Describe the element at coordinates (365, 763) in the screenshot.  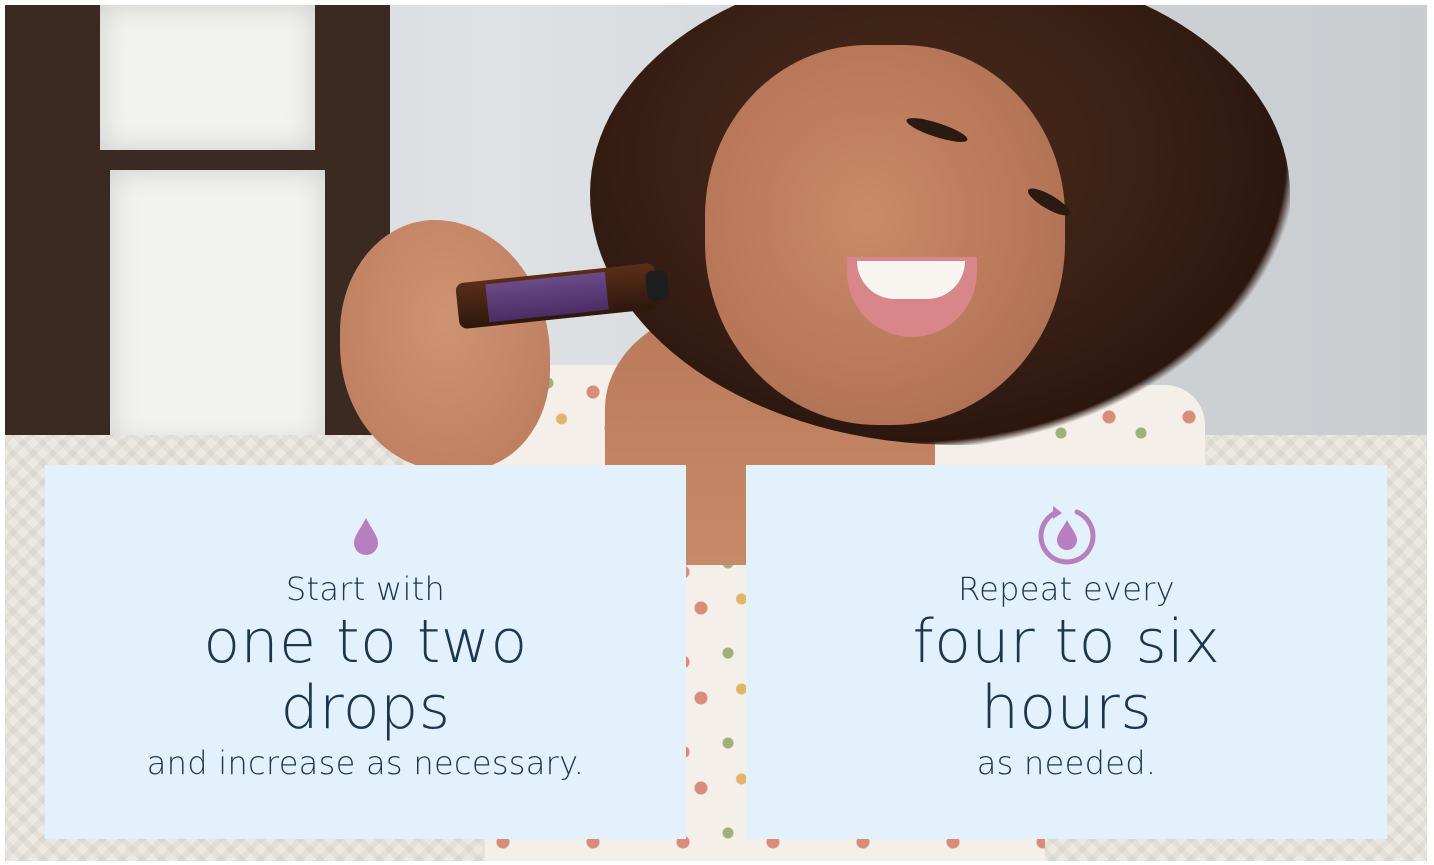
I see `dosage-outro: and increase as necessary.` at that location.